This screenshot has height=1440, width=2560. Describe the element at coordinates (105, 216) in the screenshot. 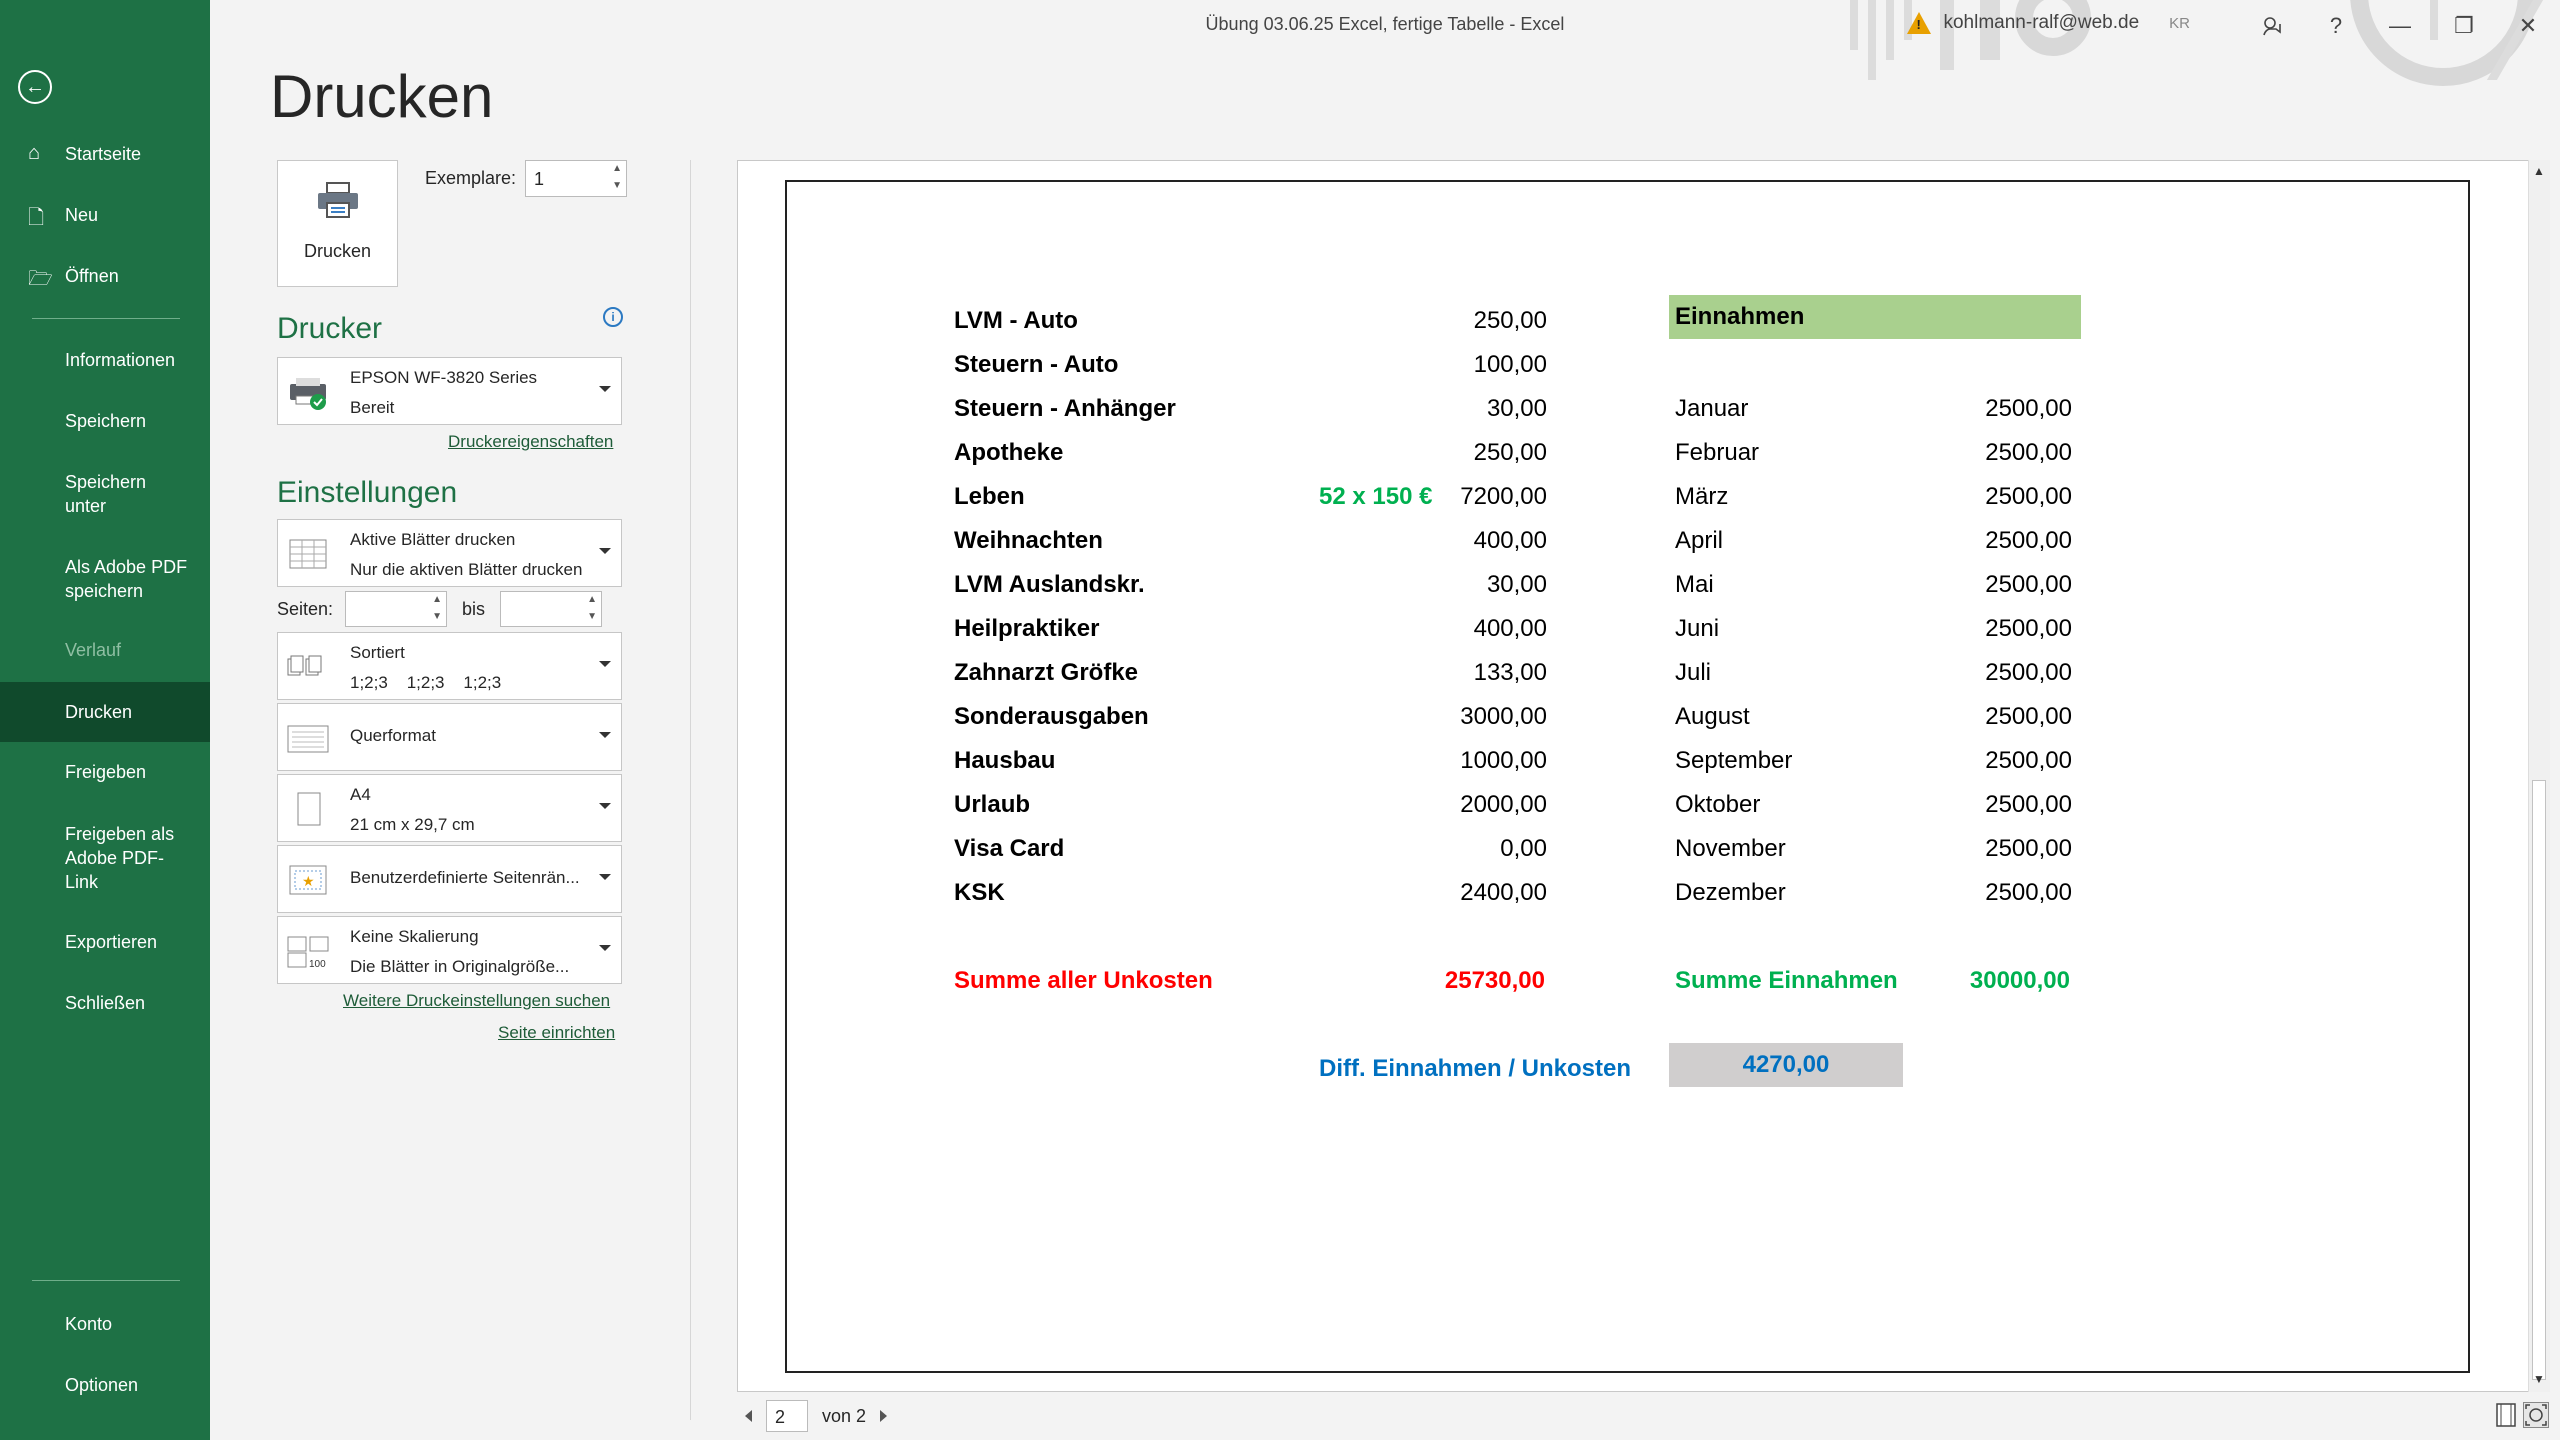

I see `sidebar-item-neu: 🗋 Neu` at that location.